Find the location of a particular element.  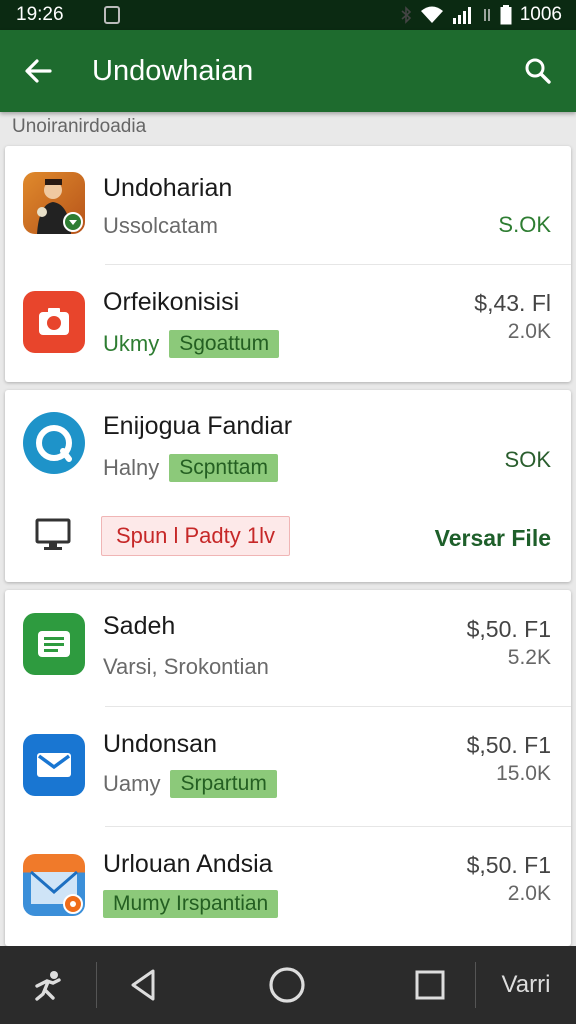

recents-nav-button is located at coordinates (430, 985).